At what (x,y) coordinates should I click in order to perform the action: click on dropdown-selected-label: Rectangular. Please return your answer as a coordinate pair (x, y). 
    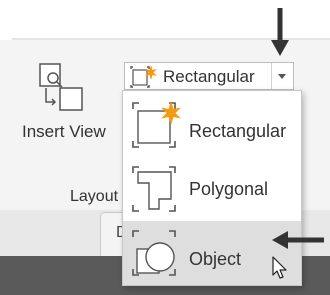
    Looking at the image, I should click on (209, 76).